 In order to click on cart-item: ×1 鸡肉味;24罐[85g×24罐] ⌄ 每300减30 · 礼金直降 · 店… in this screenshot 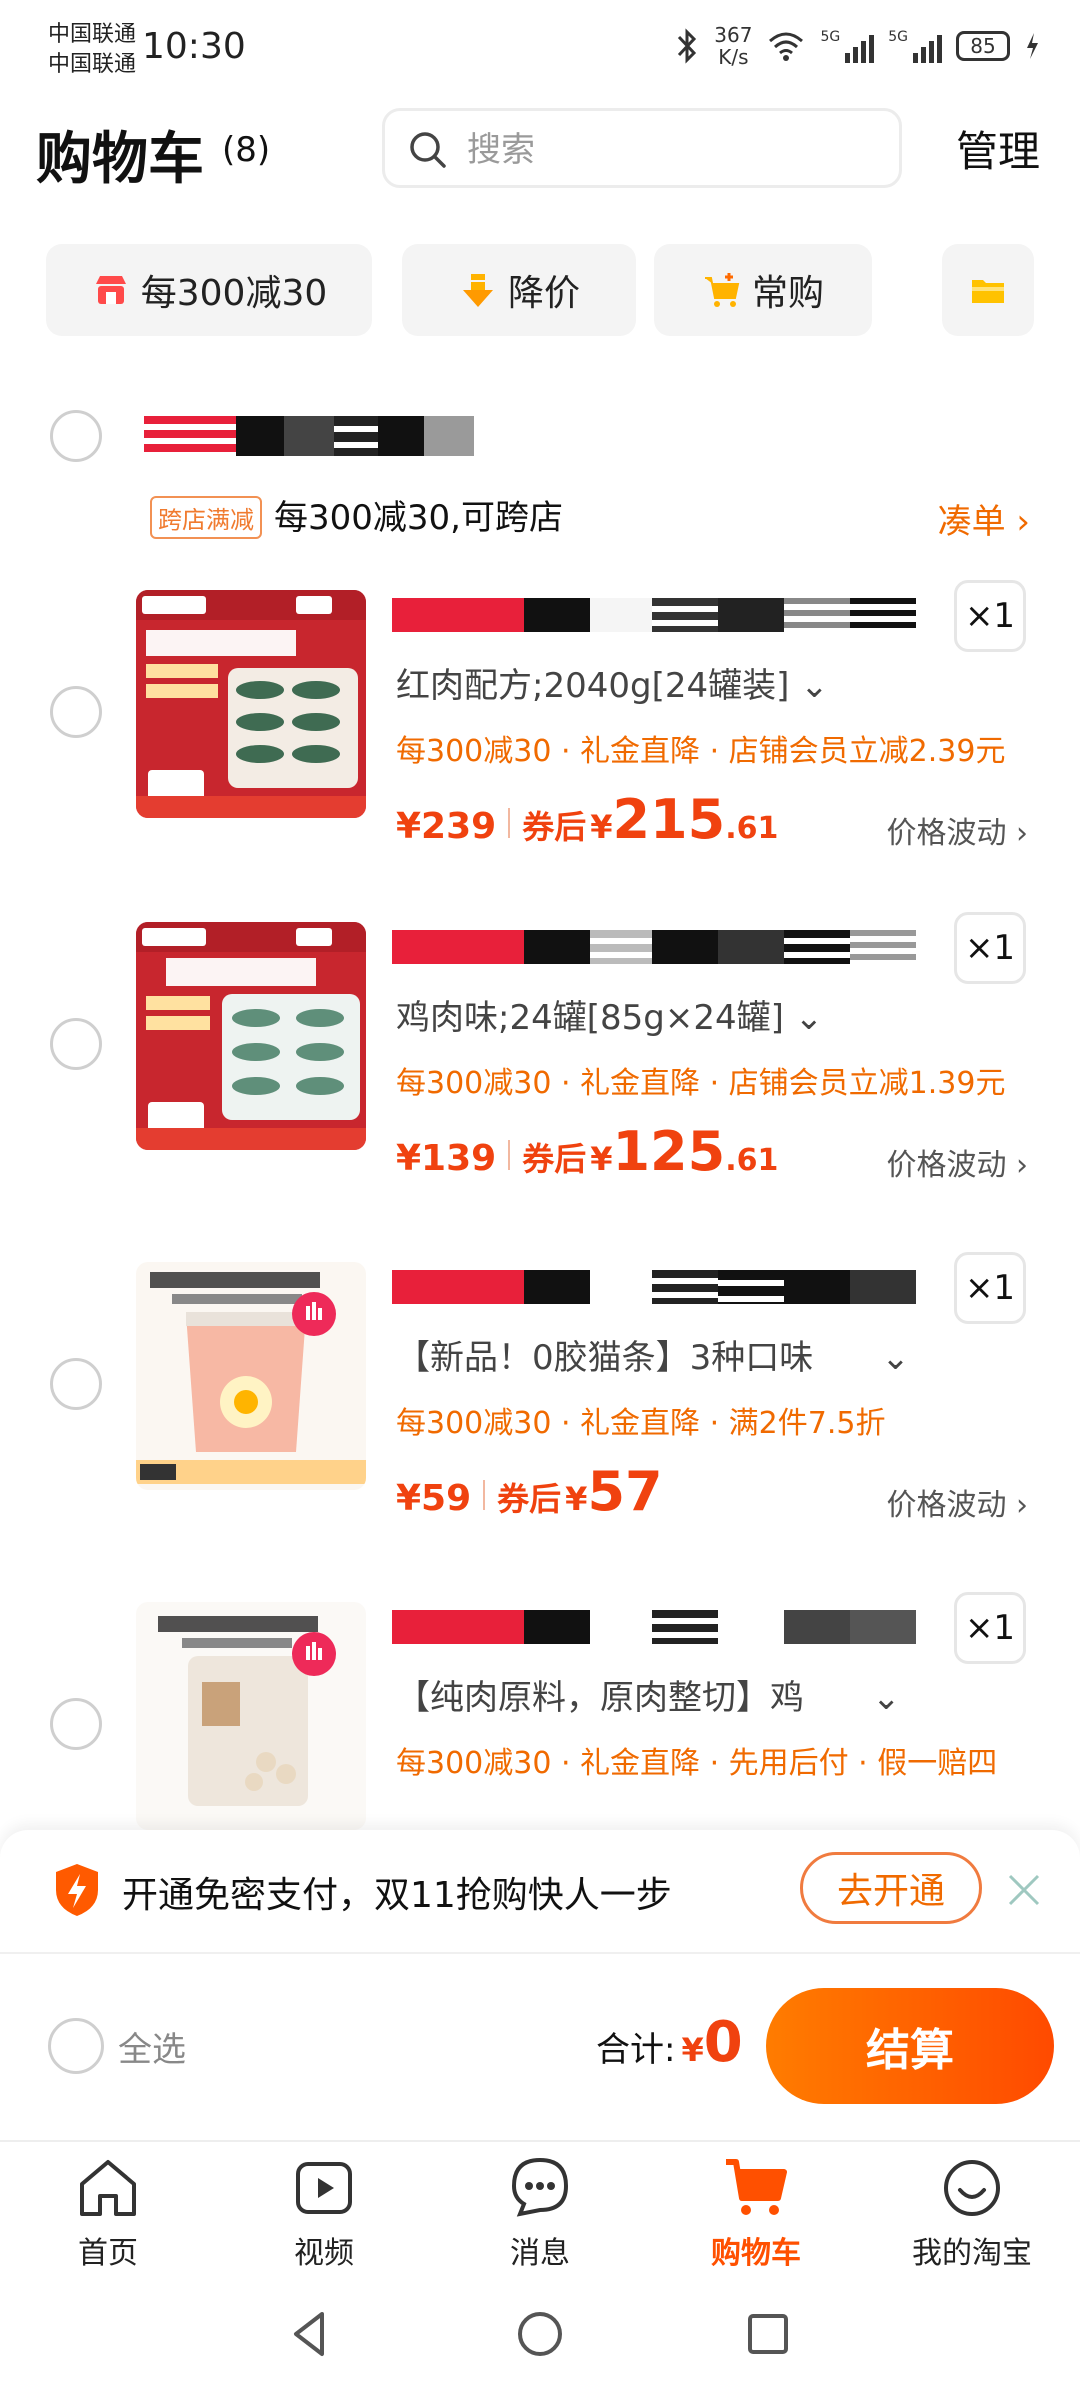, I will do `click(540, 1082)`.